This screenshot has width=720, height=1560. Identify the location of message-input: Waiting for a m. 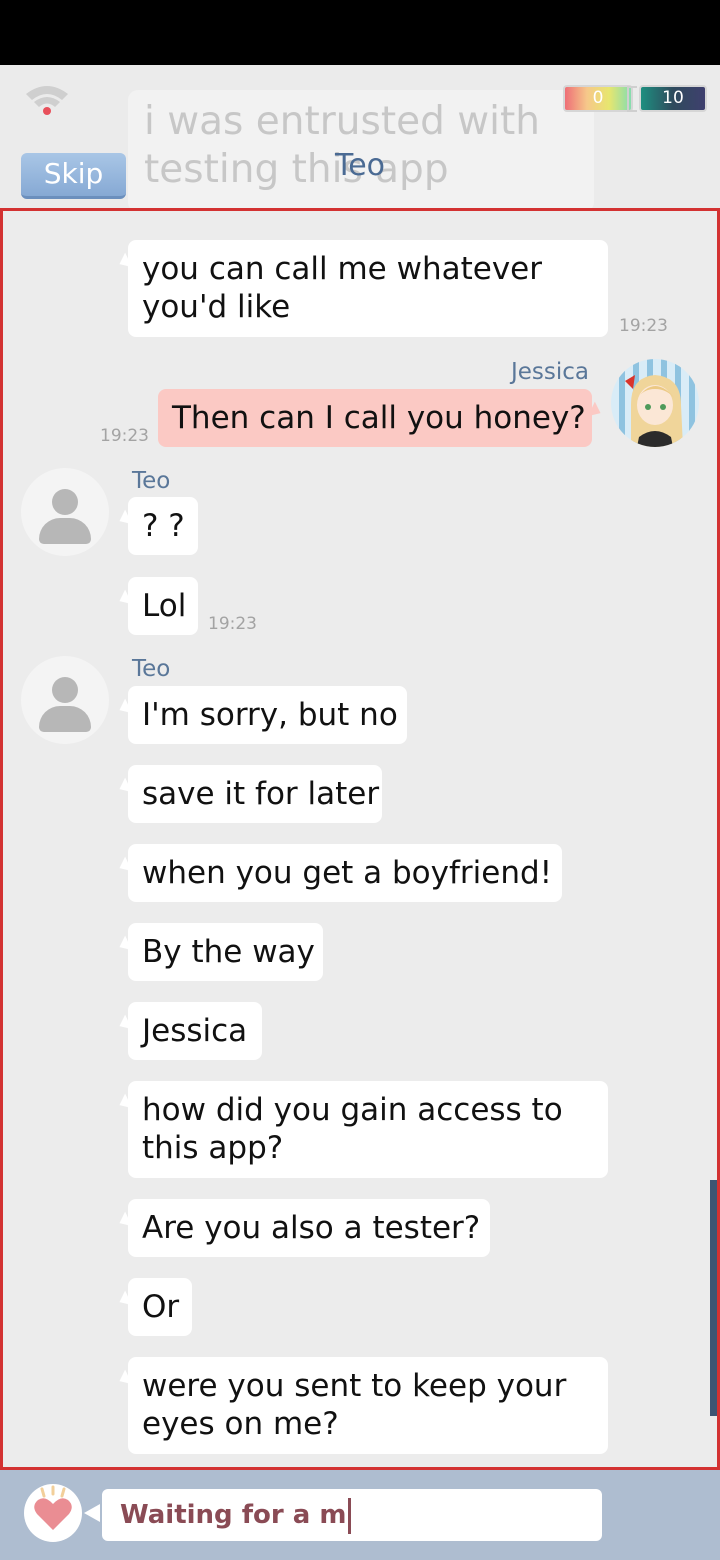
(352, 1515).